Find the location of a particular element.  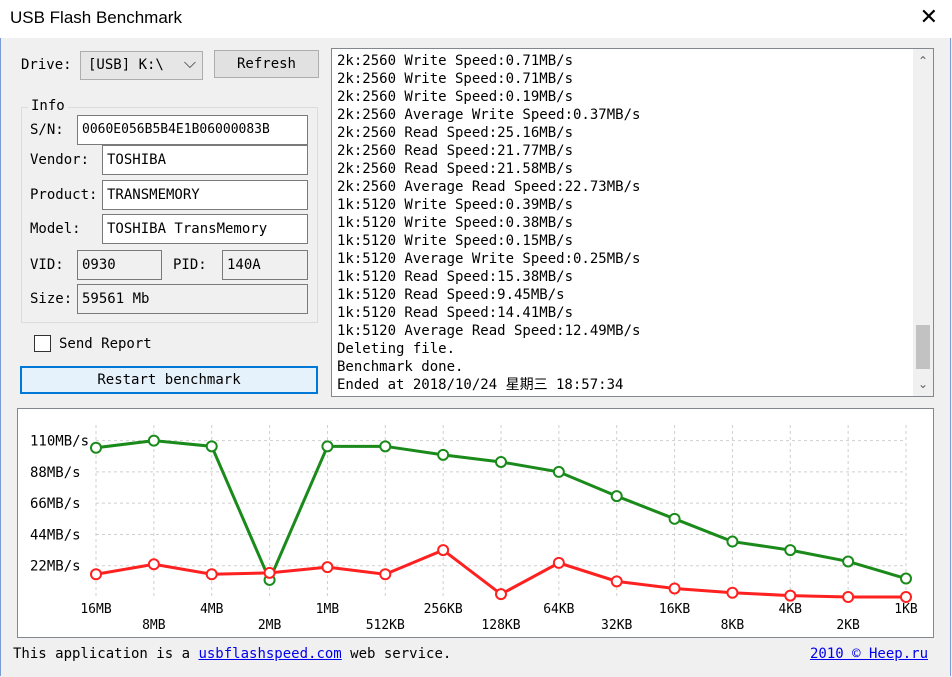

x-tick-label: 2KB is located at coordinates (848, 625).